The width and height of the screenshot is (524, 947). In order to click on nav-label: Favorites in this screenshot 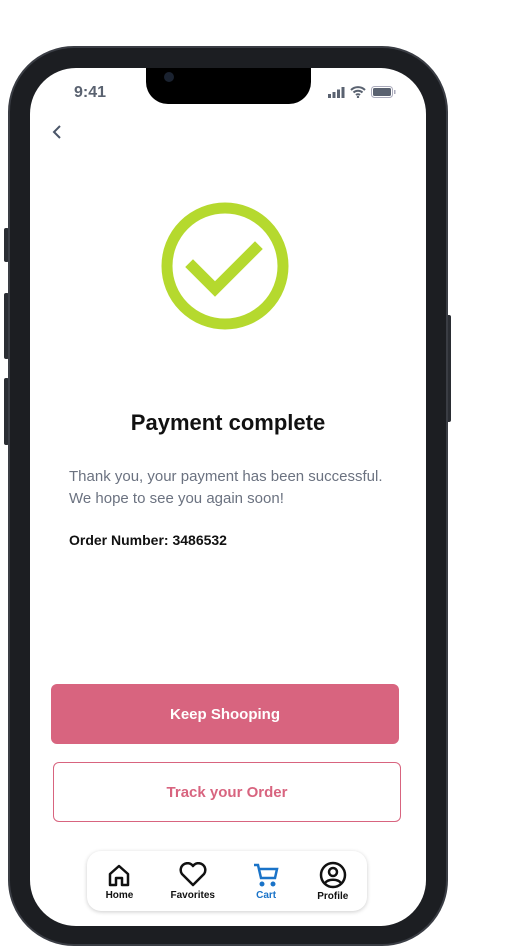, I will do `click(192, 895)`.